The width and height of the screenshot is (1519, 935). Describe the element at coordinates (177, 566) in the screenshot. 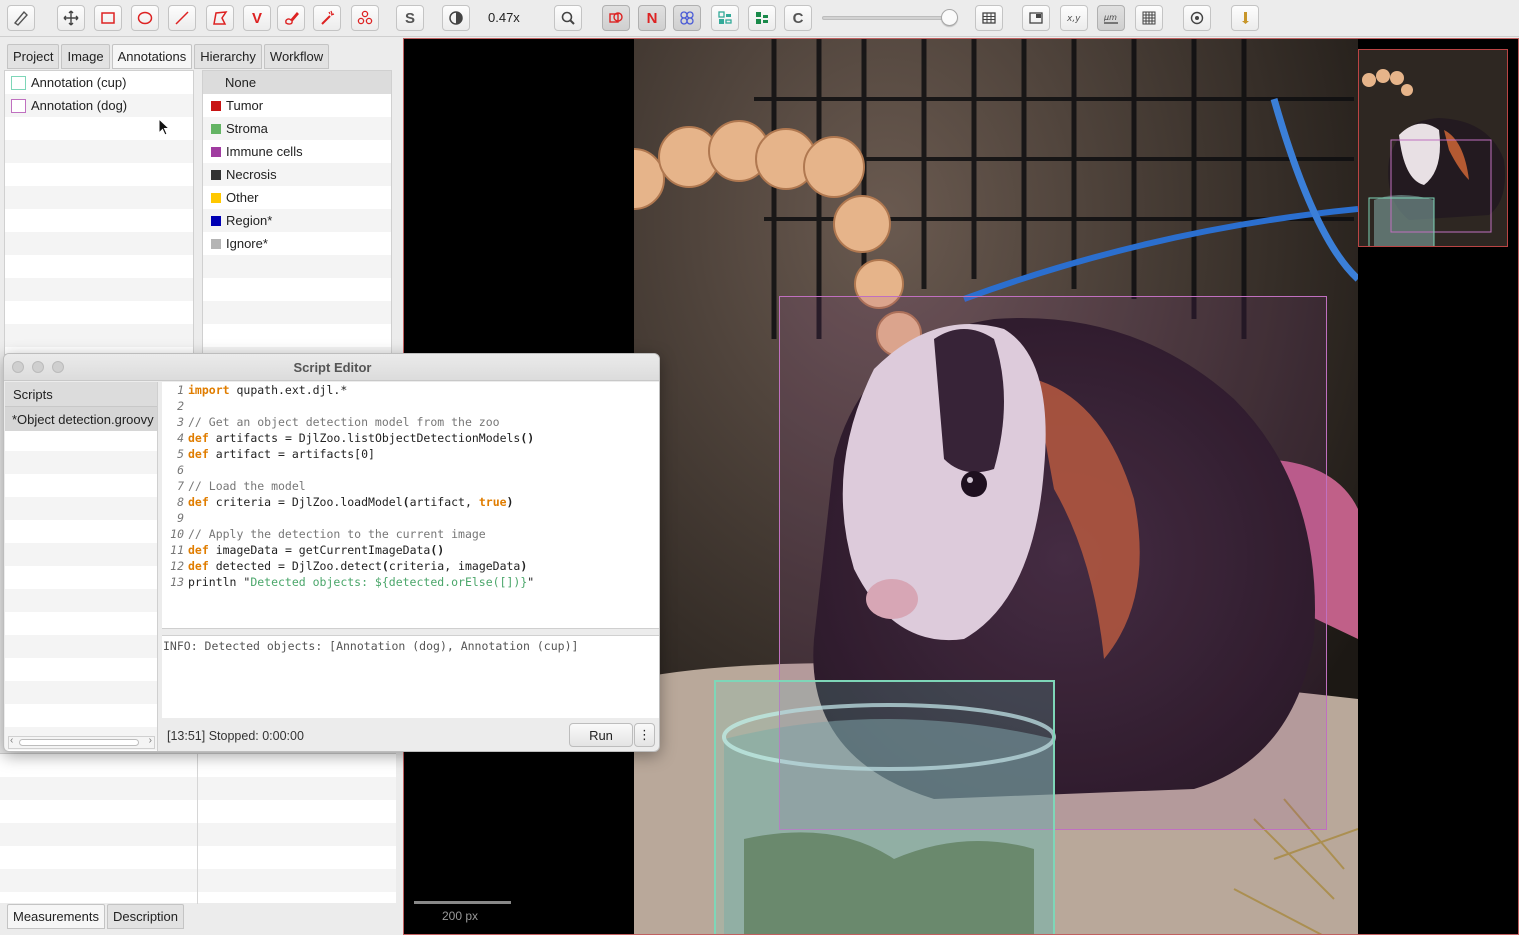

I see `line-number: 12` at that location.